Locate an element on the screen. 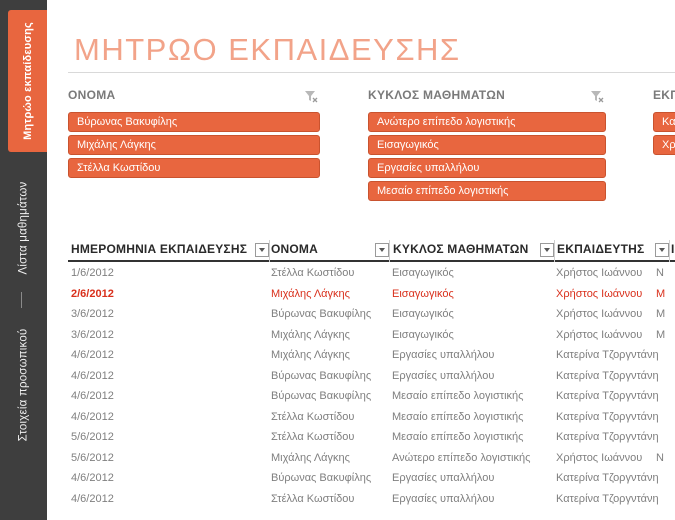 The image size is (675, 520). cell-date: 1/6/2012 is located at coordinates (92, 273).